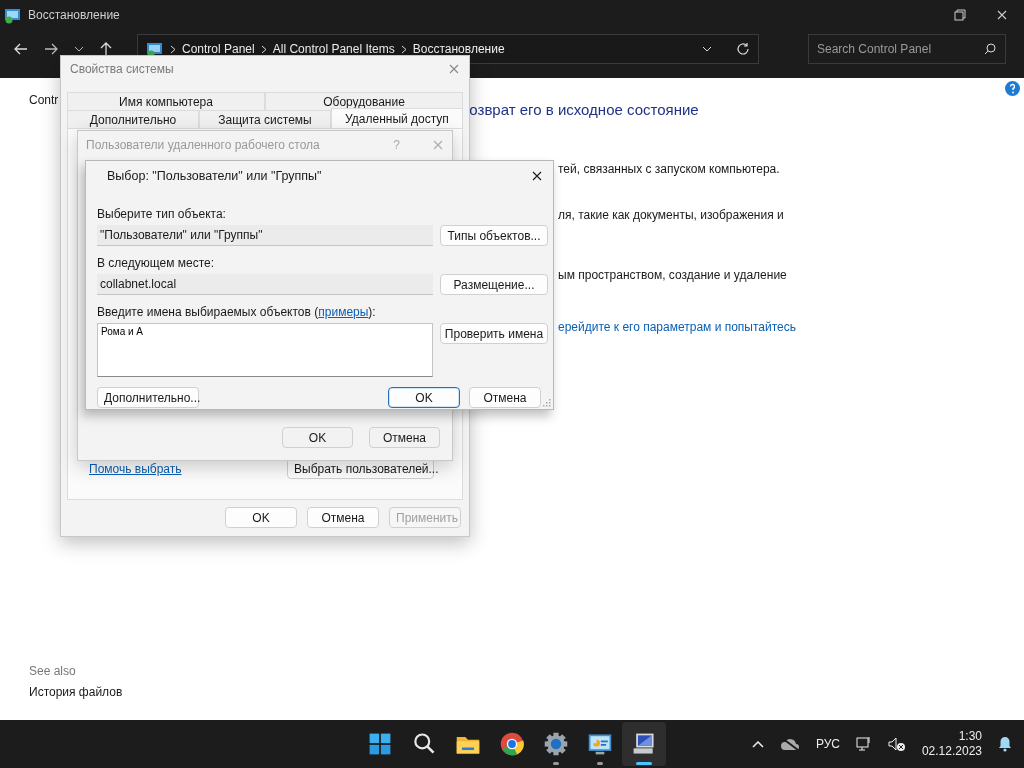 The image size is (1024, 768). What do you see at coordinates (265, 284) in the screenshot?
I see `location-field: collabnet.local` at bounding box center [265, 284].